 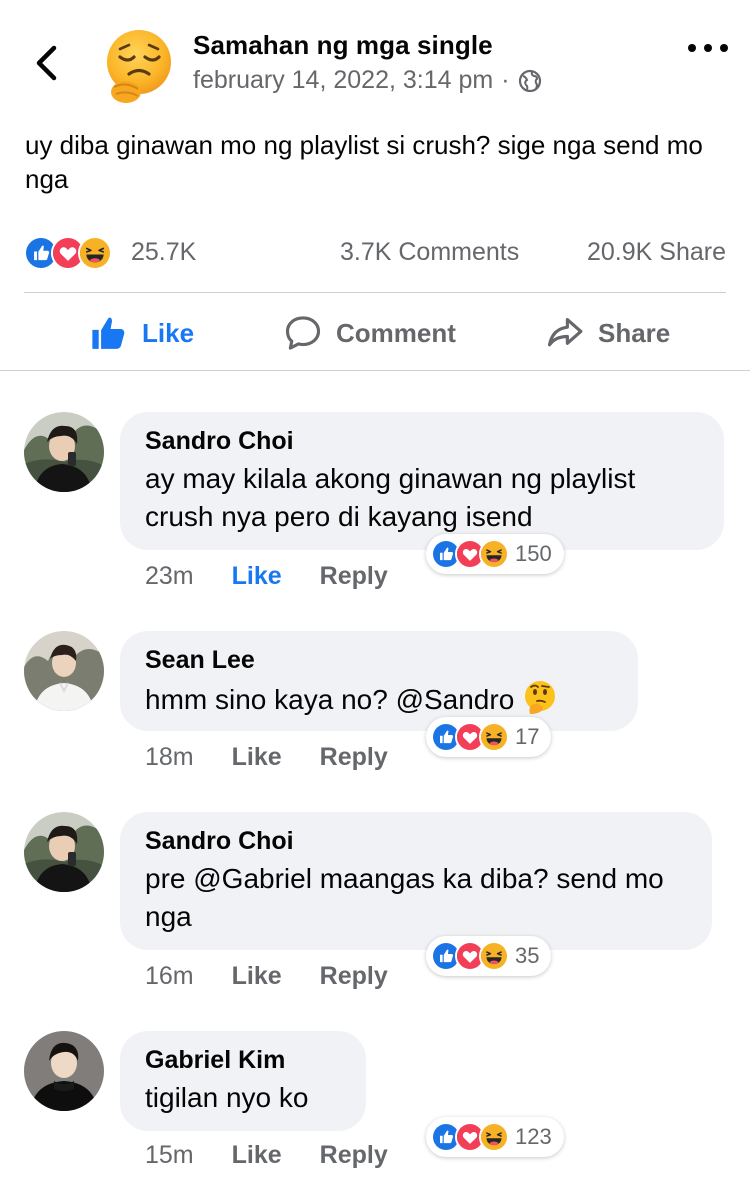 I want to click on comment-author: Sean Lee, so click(x=379, y=660).